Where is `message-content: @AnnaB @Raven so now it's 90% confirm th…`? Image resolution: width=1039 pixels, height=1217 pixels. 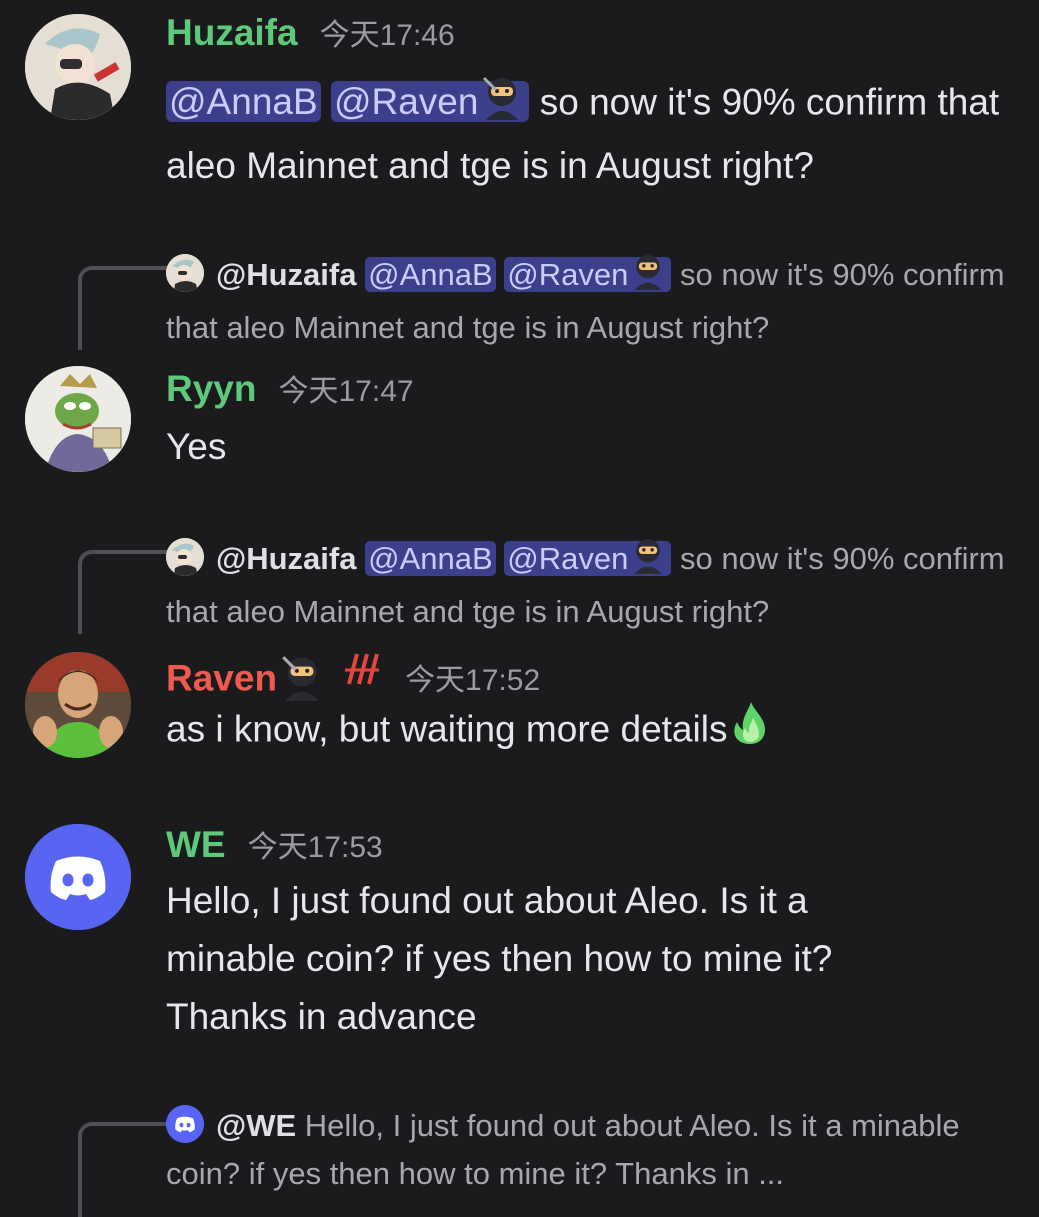 message-content: @AnnaB @Raven so now it's 90% confirm th… is located at coordinates (596, 133).